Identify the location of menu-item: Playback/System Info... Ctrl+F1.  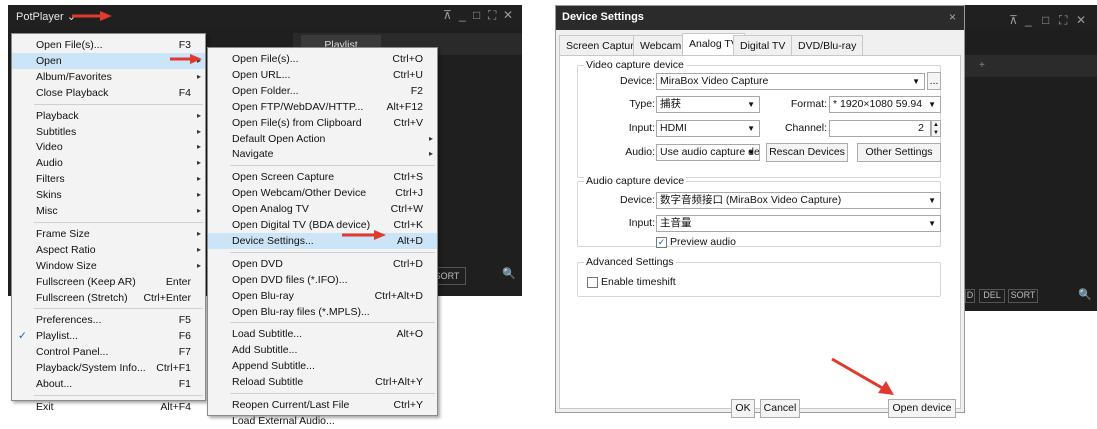
(108, 368).